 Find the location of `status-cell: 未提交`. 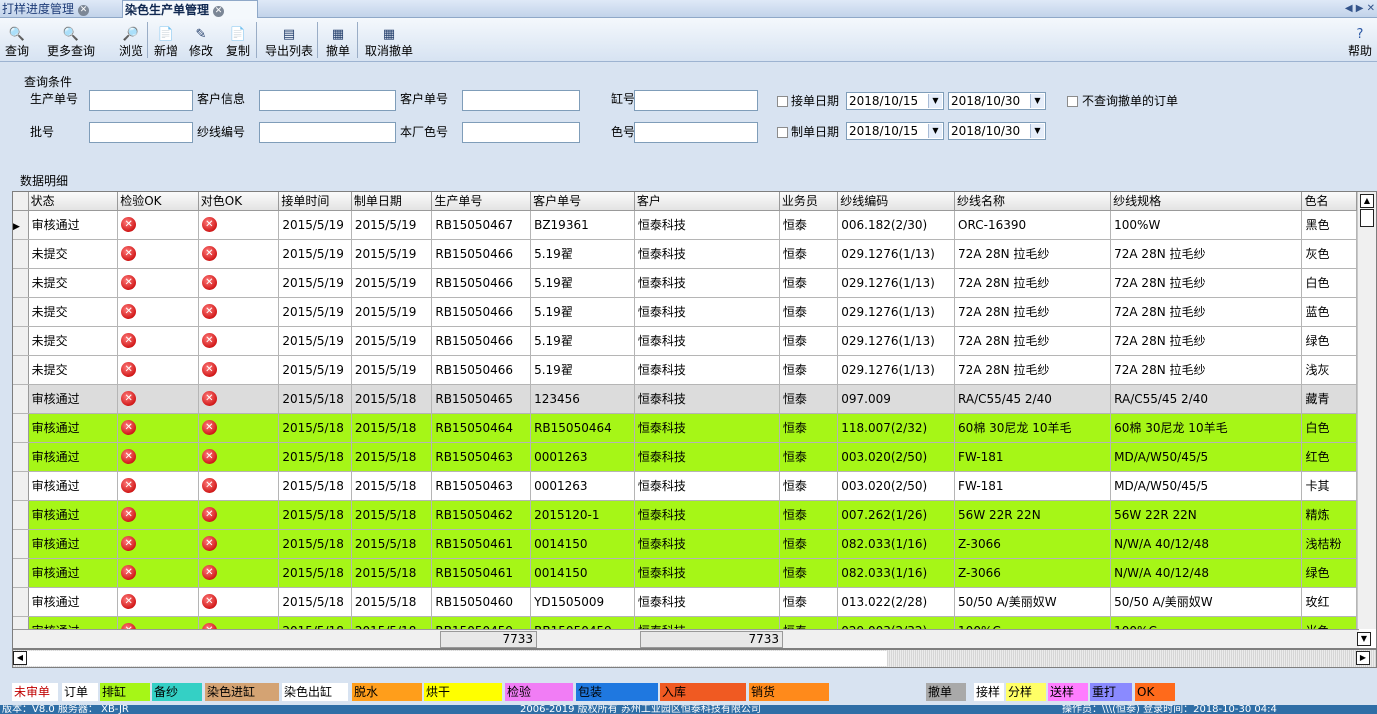

status-cell: 未提交 is located at coordinates (73, 341).